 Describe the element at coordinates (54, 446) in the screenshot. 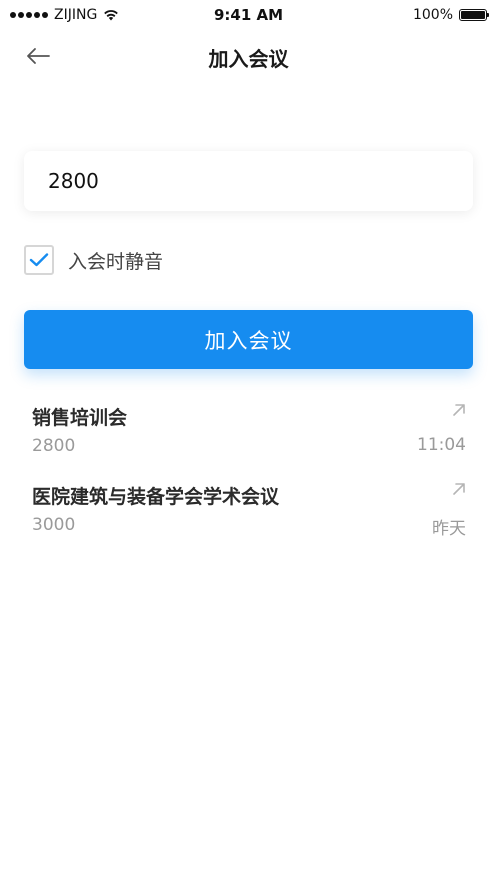

I see `history-item-number: 2800` at that location.